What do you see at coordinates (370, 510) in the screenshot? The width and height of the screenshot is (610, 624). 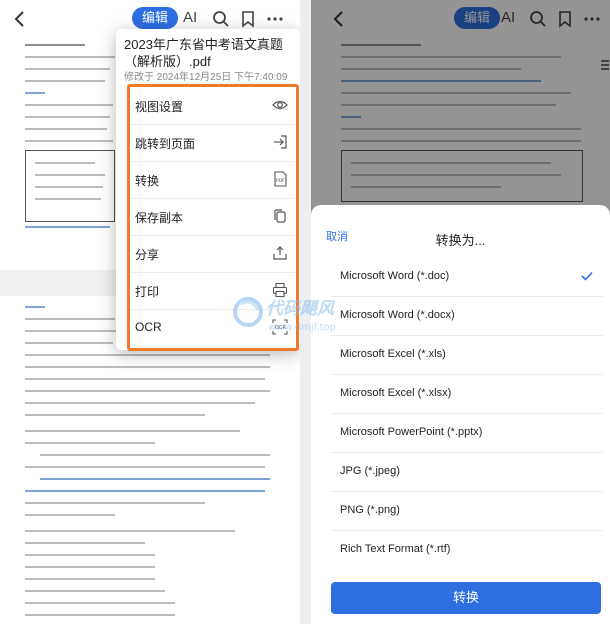 I see `format-option-label: PNG (*.png)` at bounding box center [370, 510].